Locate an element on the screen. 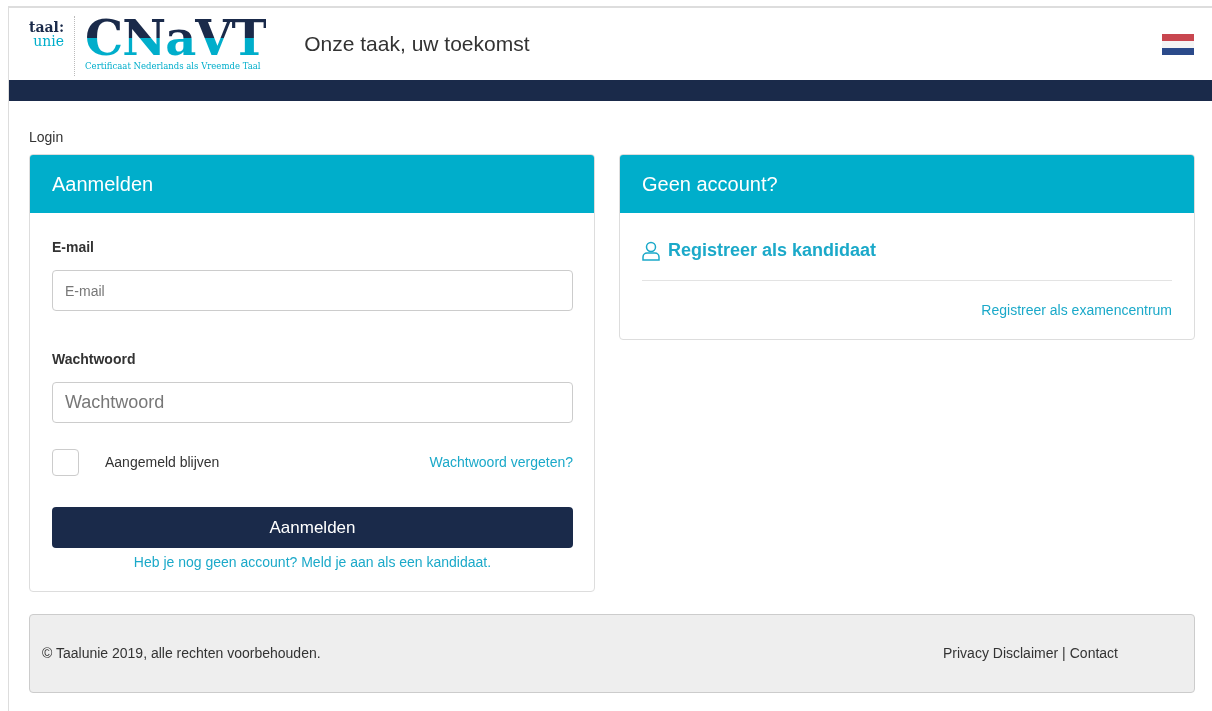 This screenshot has height=711, width=1212. tagline: Onze taak, uw toekomst is located at coordinates (417, 44).